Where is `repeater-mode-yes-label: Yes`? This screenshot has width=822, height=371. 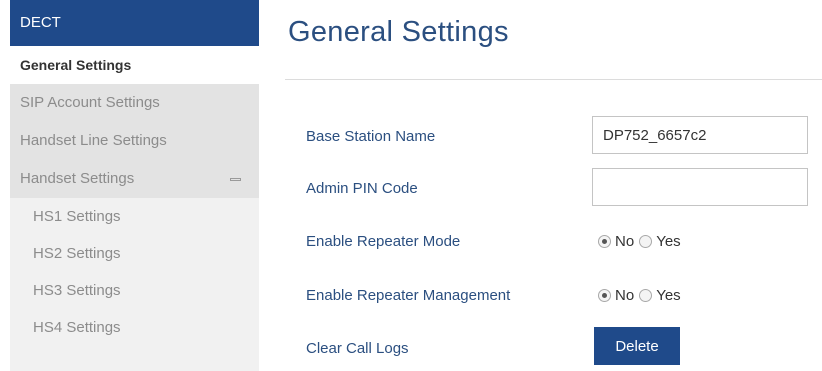 repeater-mode-yes-label: Yes is located at coordinates (668, 241).